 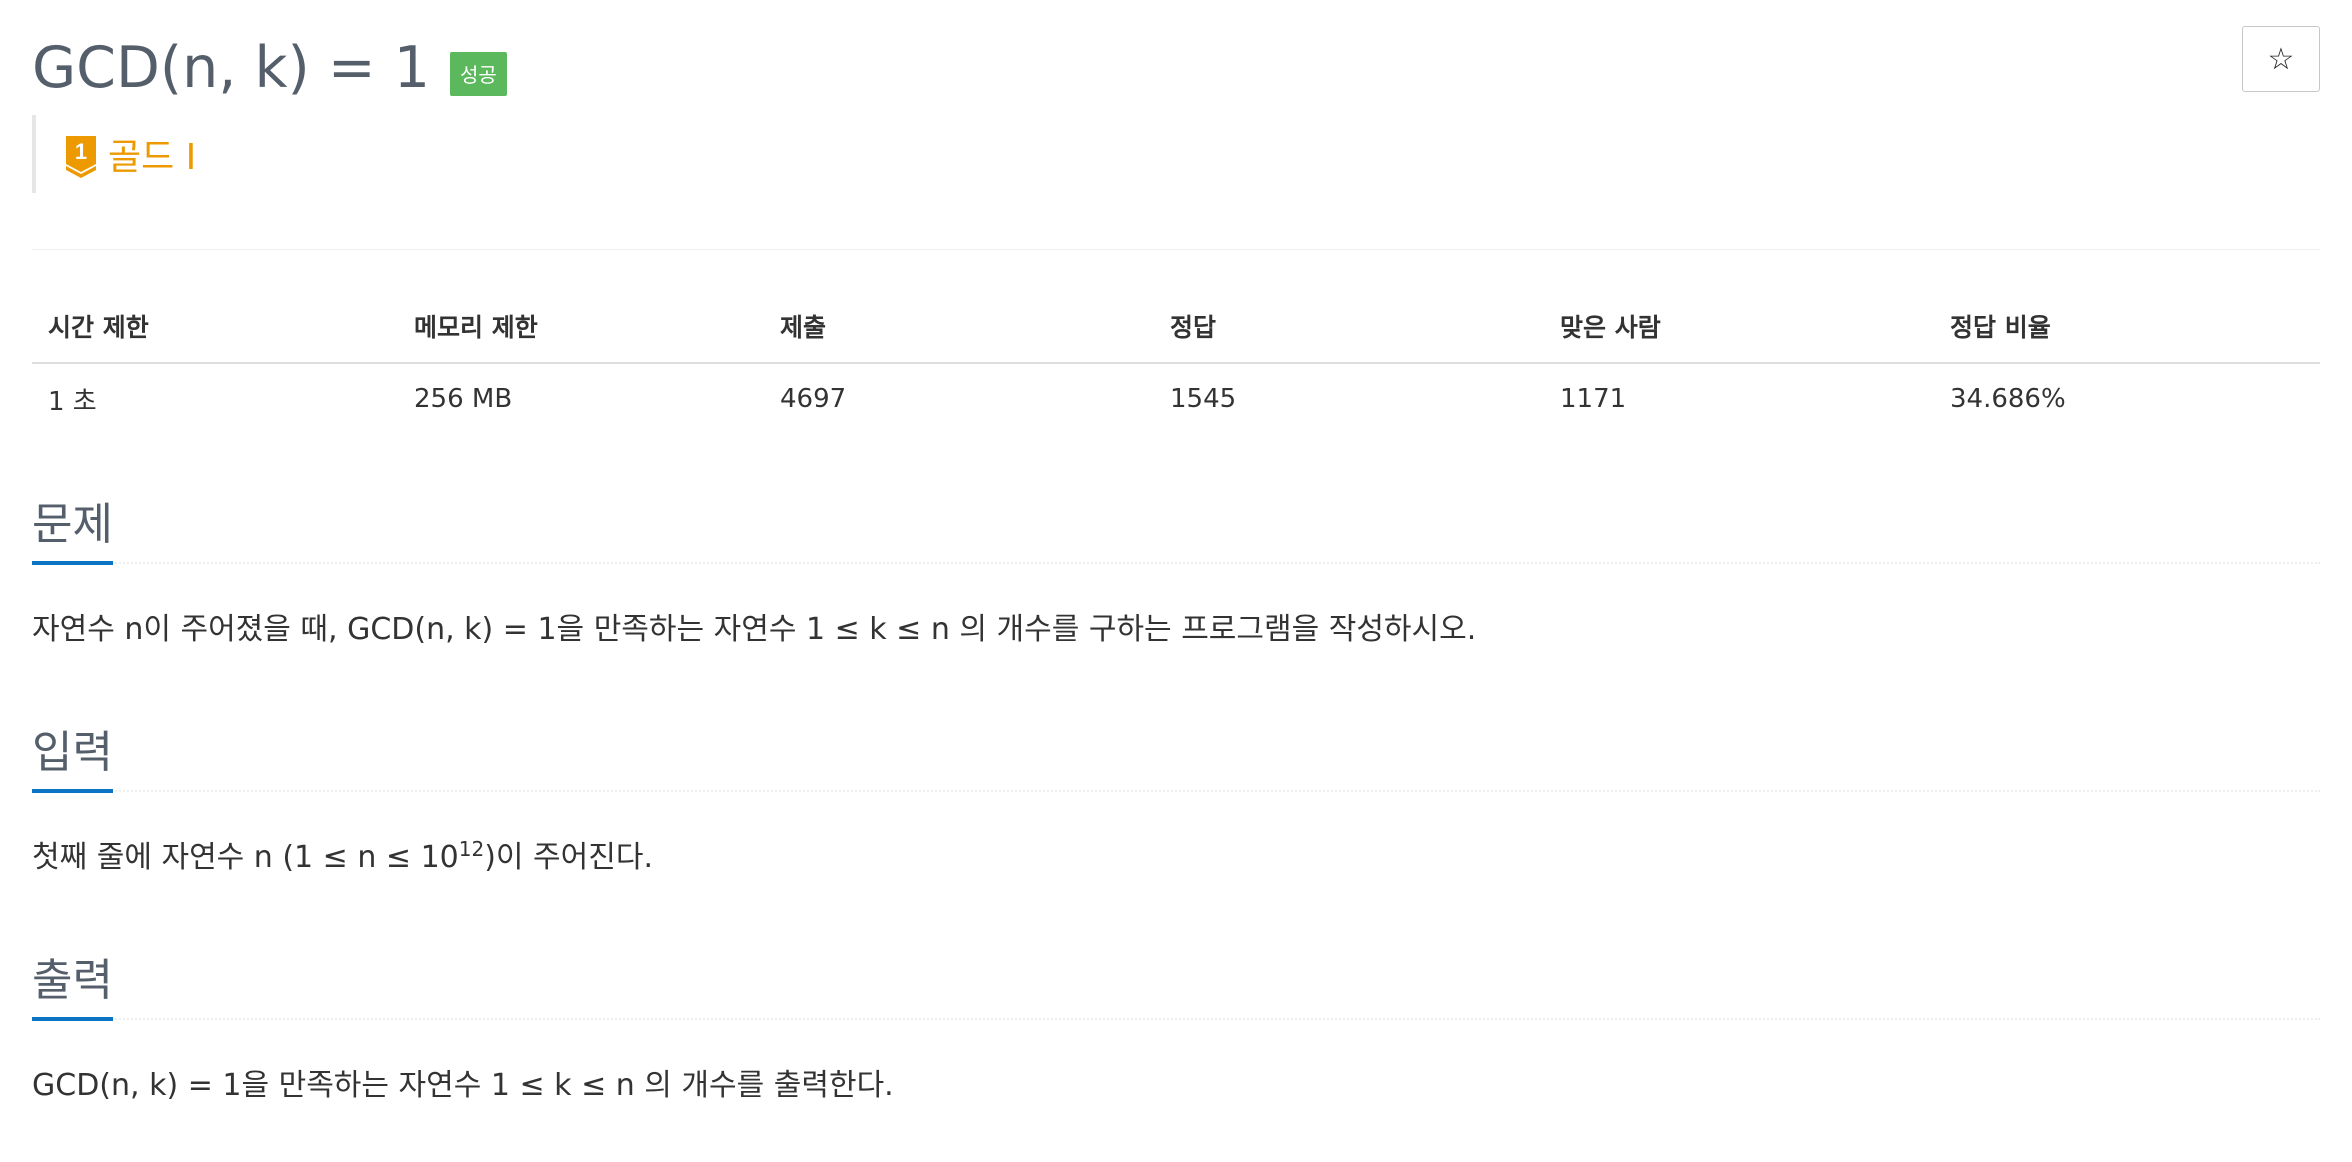 What do you see at coordinates (81, 151) in the screenshot?
I see `svg-text: 1` at bounding box center [81, 151].